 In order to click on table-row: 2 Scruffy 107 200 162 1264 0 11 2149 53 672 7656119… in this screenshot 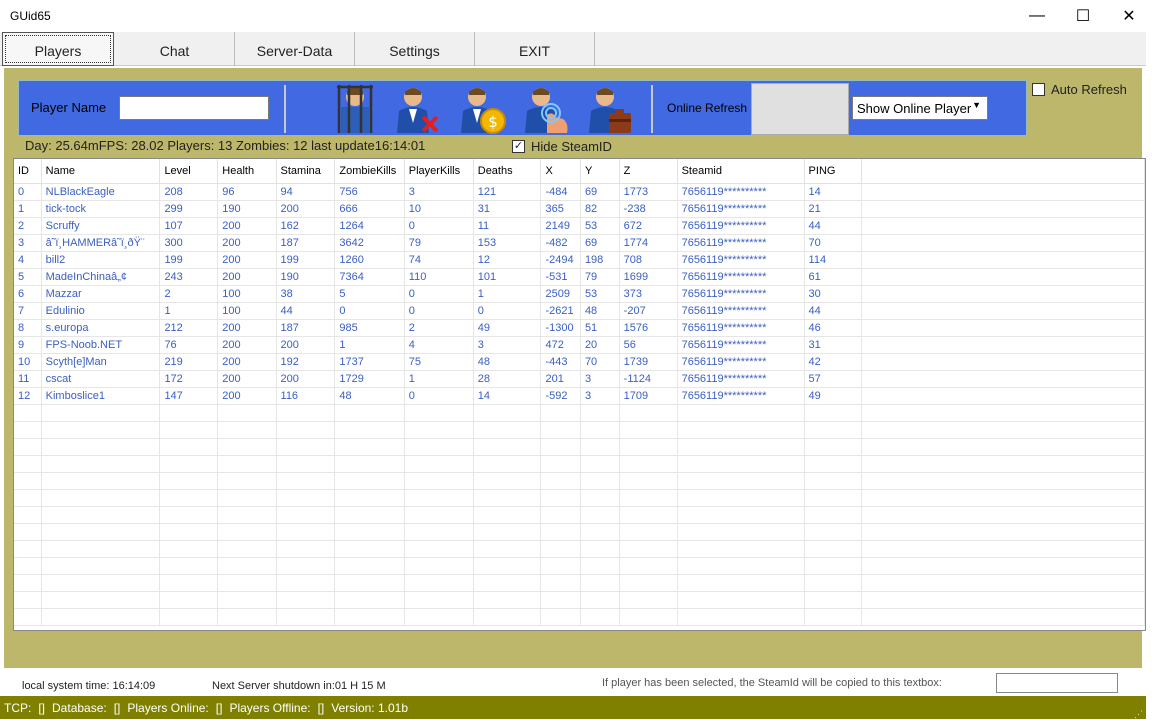, I will do `click(579, 226)`.